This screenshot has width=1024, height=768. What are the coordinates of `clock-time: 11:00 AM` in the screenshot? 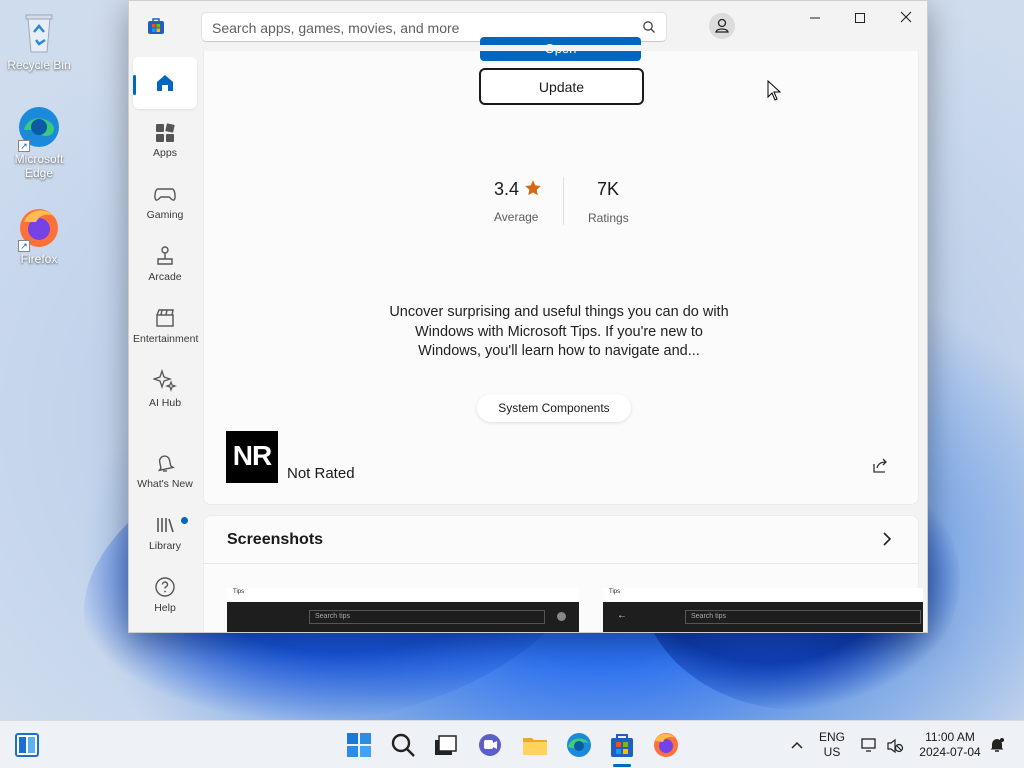 It's located at (950, 737).